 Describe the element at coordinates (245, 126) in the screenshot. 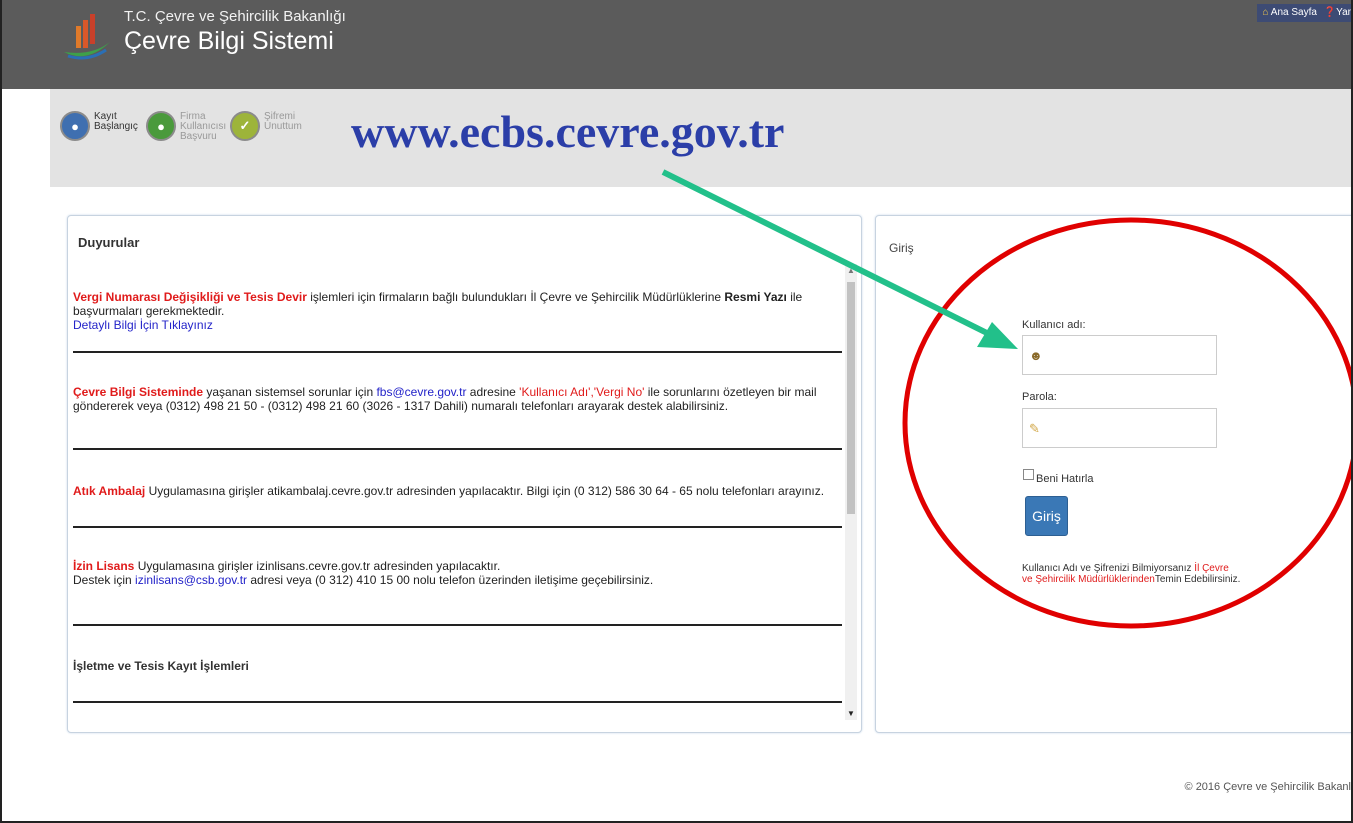

I see `key-icon: ✓` at that location.